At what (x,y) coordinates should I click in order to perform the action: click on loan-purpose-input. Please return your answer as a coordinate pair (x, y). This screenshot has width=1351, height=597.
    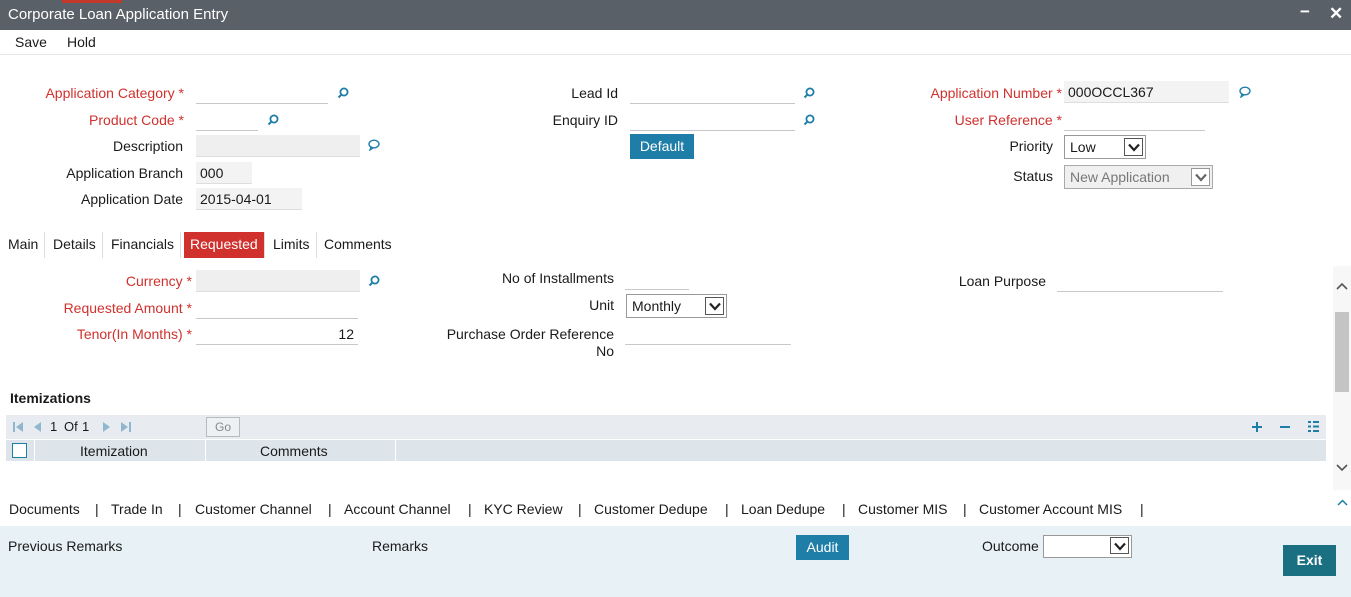
    Looking at the image, I should click on (1140, 281).